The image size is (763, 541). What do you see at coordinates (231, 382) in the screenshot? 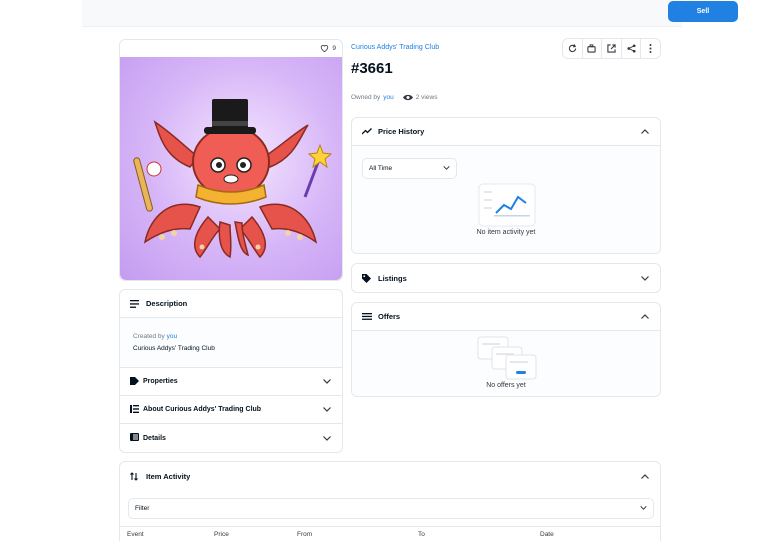
I see `properties-section: Properties` at bounding box center [231, 382].